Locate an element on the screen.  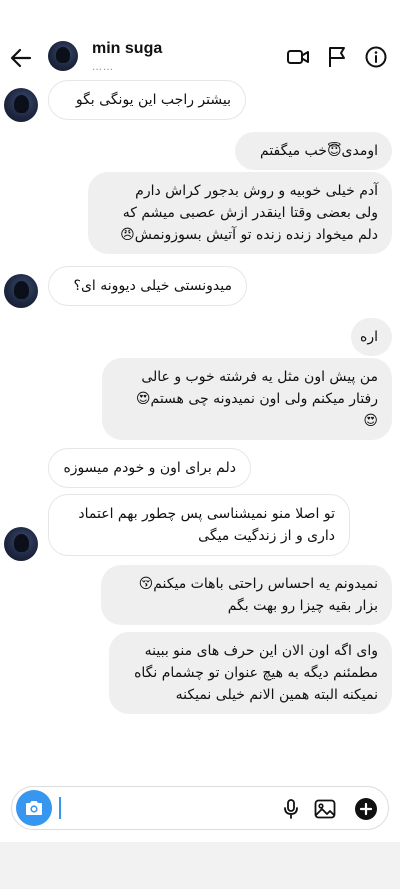
contact-avatar is located at coordinates (63, 56).